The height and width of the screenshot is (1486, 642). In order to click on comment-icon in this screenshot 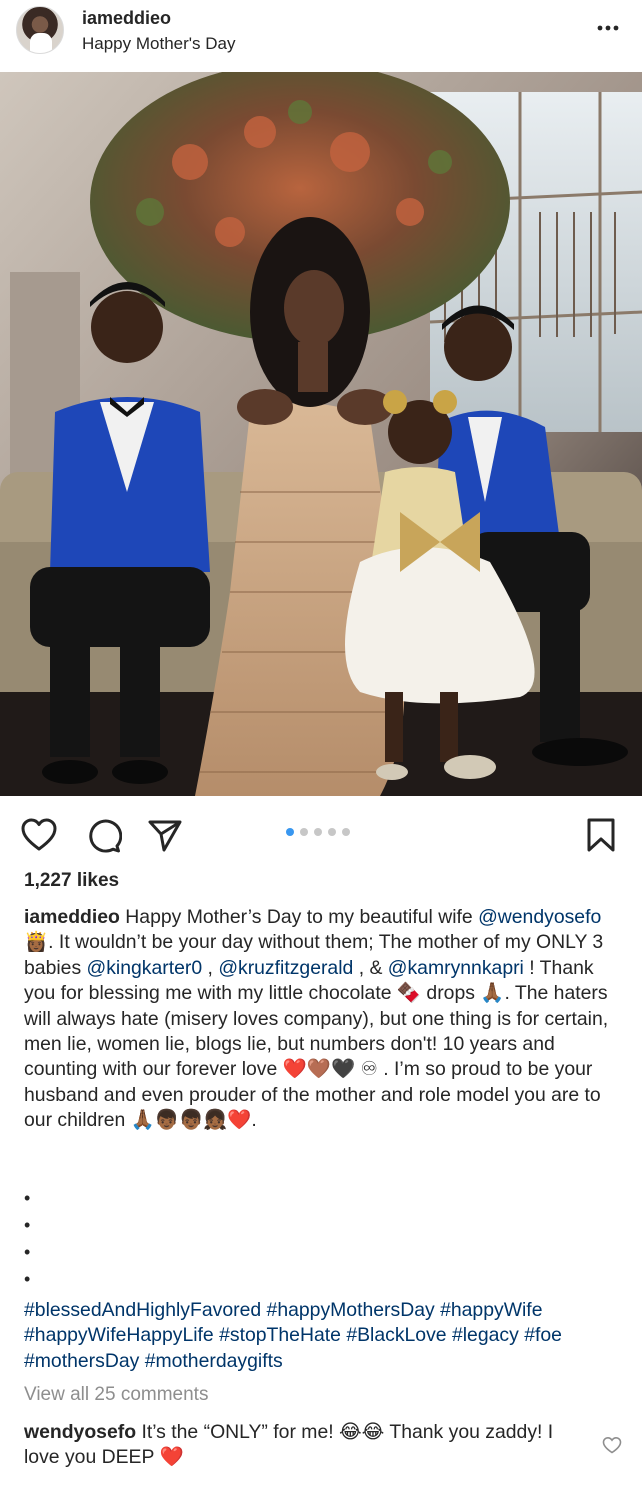, I will do `click(103, 835)`.